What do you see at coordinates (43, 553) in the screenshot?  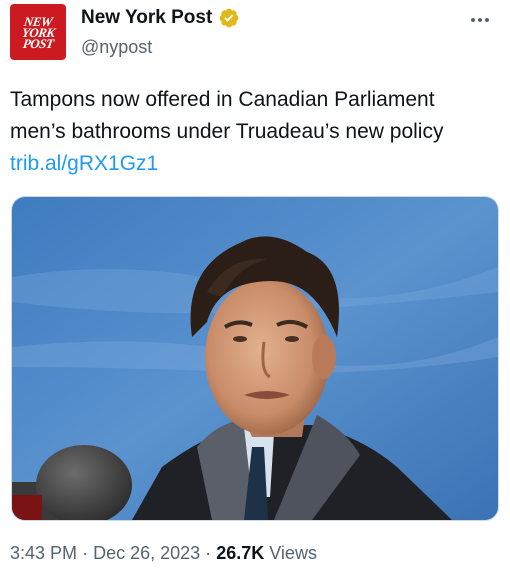 I see `tweet-time: 3:43 PM` at bounding box center [43, 553].